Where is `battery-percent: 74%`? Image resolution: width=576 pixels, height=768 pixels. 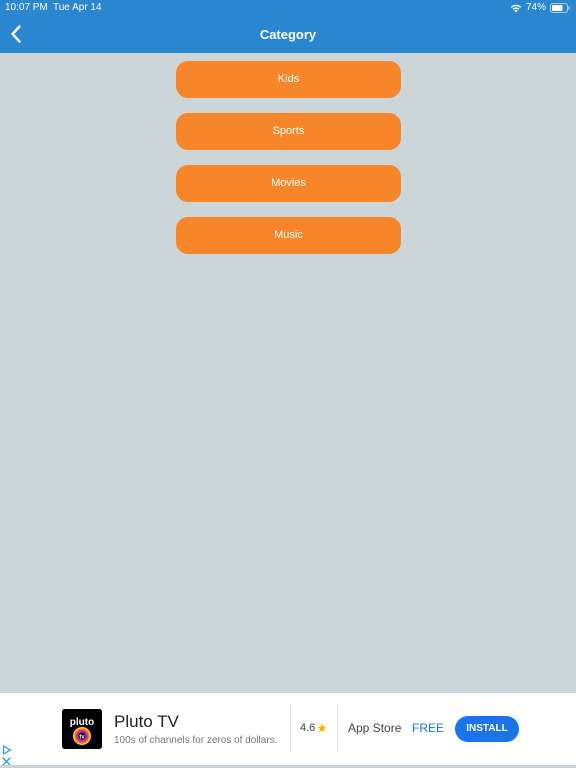 battery-percent: 74% is located at coordinates (535, 7).